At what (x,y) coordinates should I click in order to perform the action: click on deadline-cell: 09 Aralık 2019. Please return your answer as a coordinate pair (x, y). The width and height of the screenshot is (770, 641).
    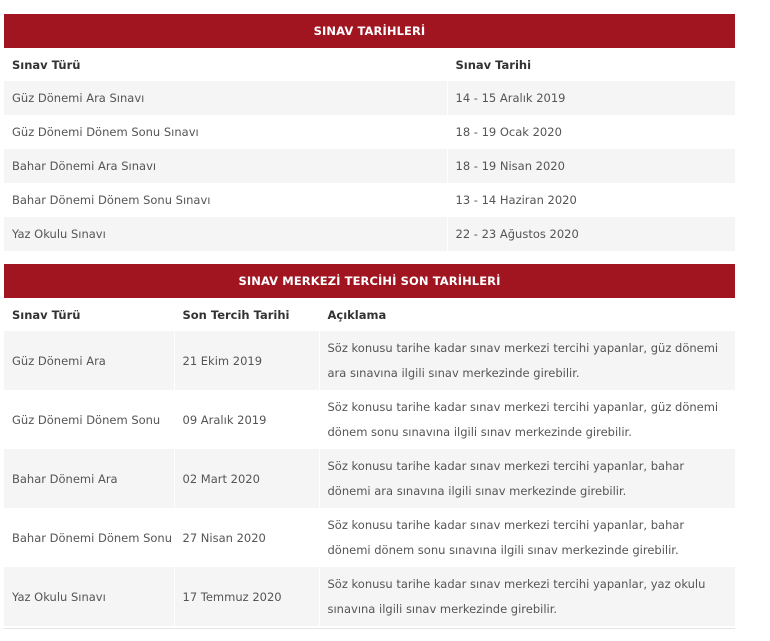
    Looking at the image, I should click on (247, 419).